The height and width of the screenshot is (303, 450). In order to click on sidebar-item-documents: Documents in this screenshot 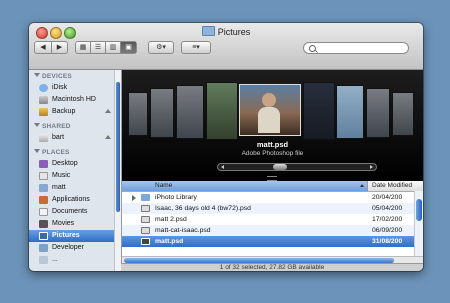, I will do `click(72, 212)`.